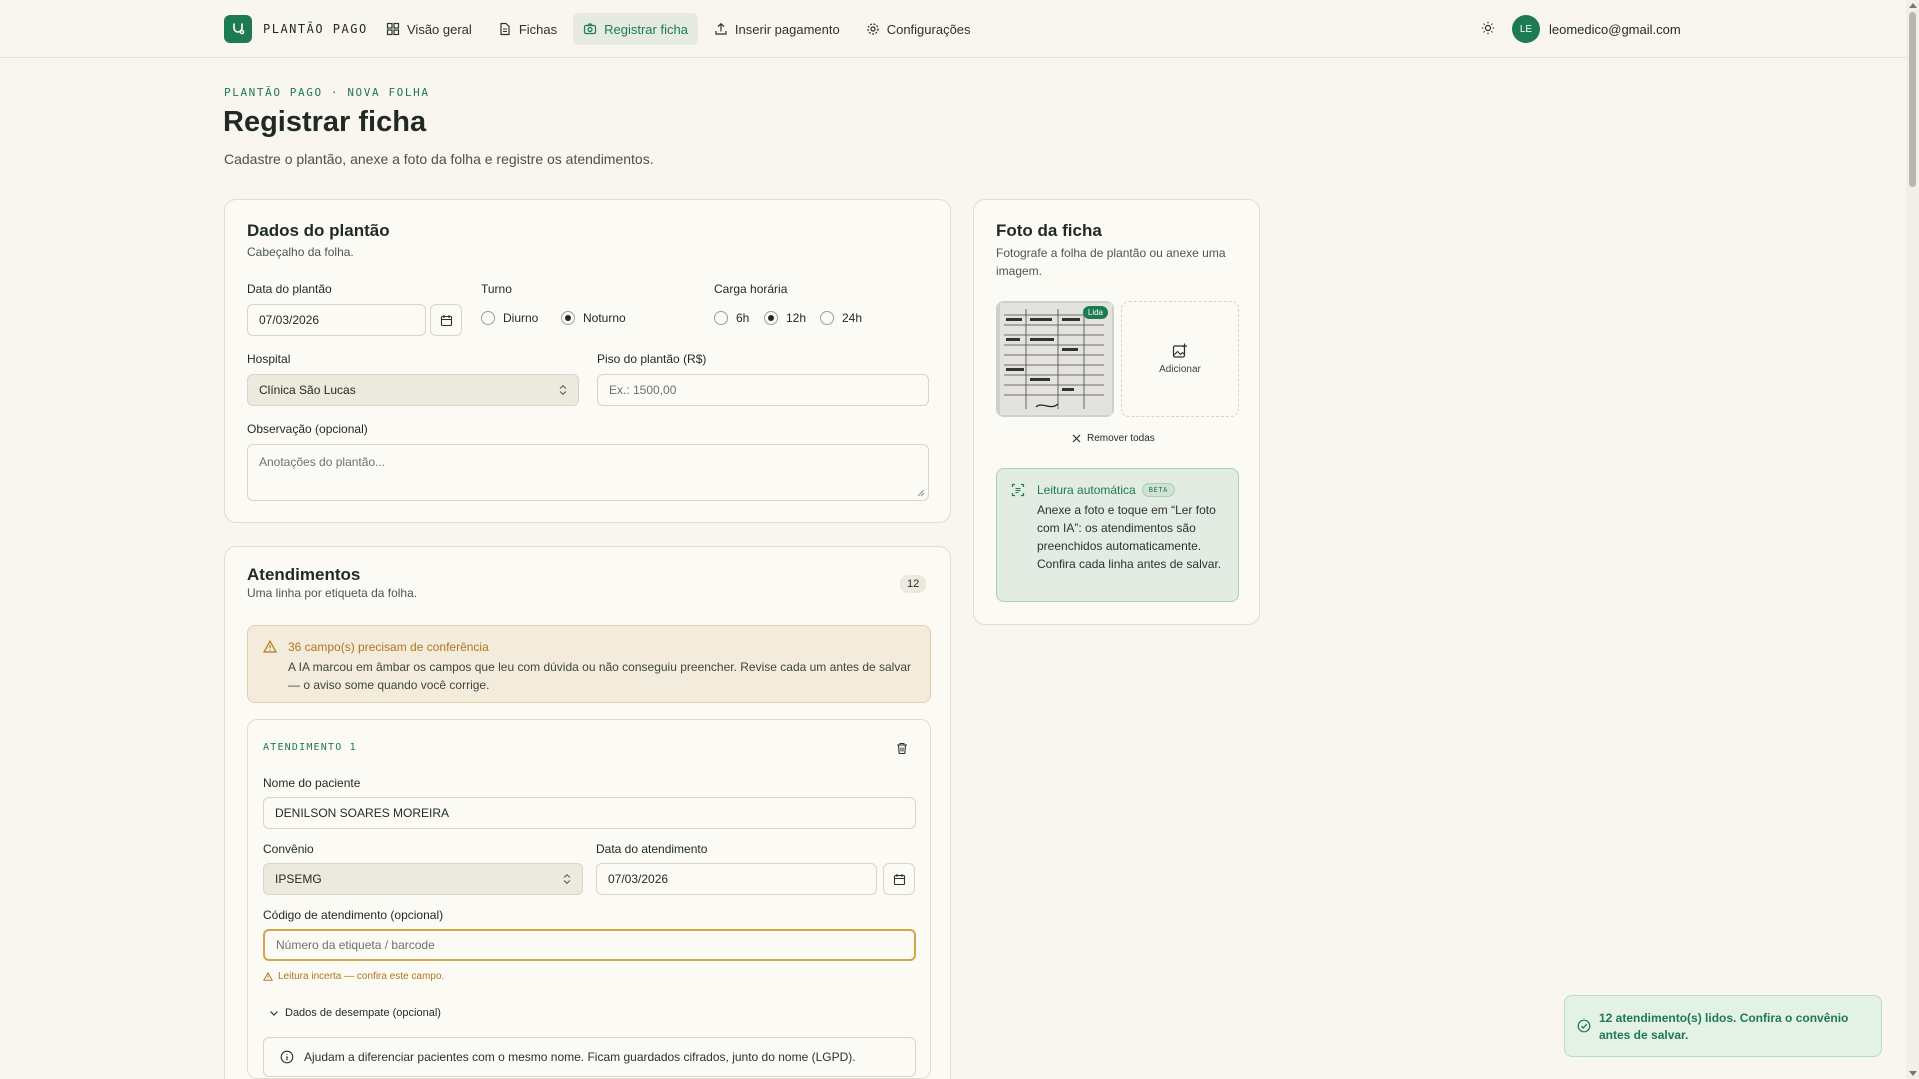 The width and height of the screenshot is (1919, 1079). I want to click on nav-label: Inserir pagamento, so click(787, 29).